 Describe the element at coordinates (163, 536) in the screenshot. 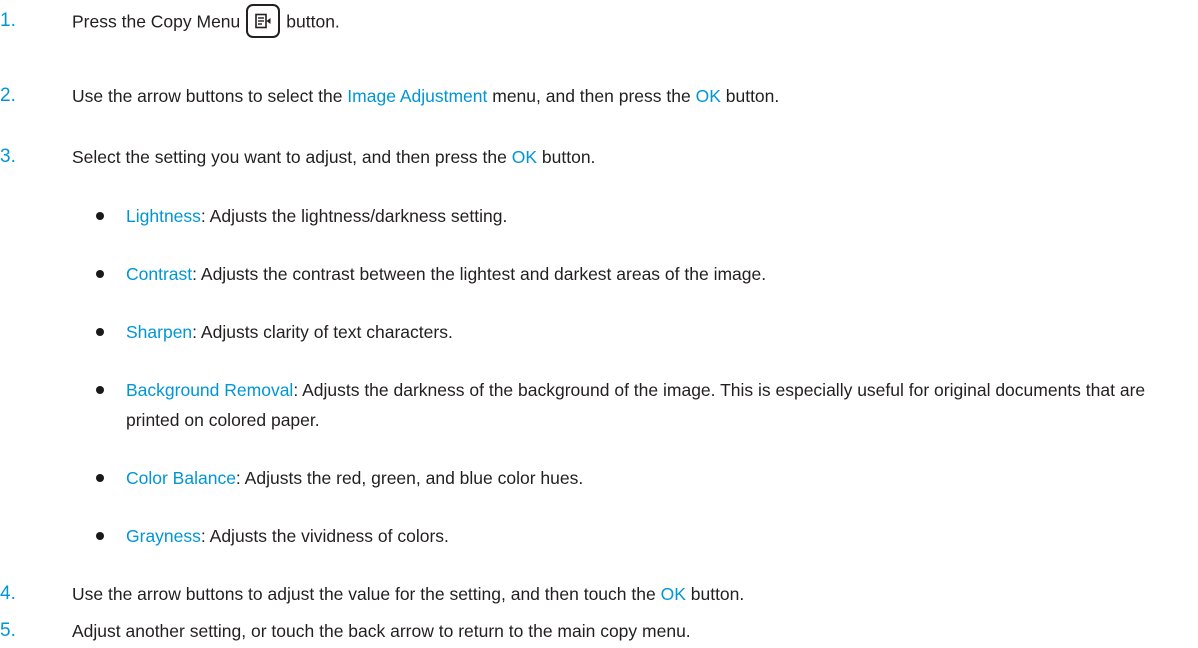

I see `setting-name: Grayness` at that location.